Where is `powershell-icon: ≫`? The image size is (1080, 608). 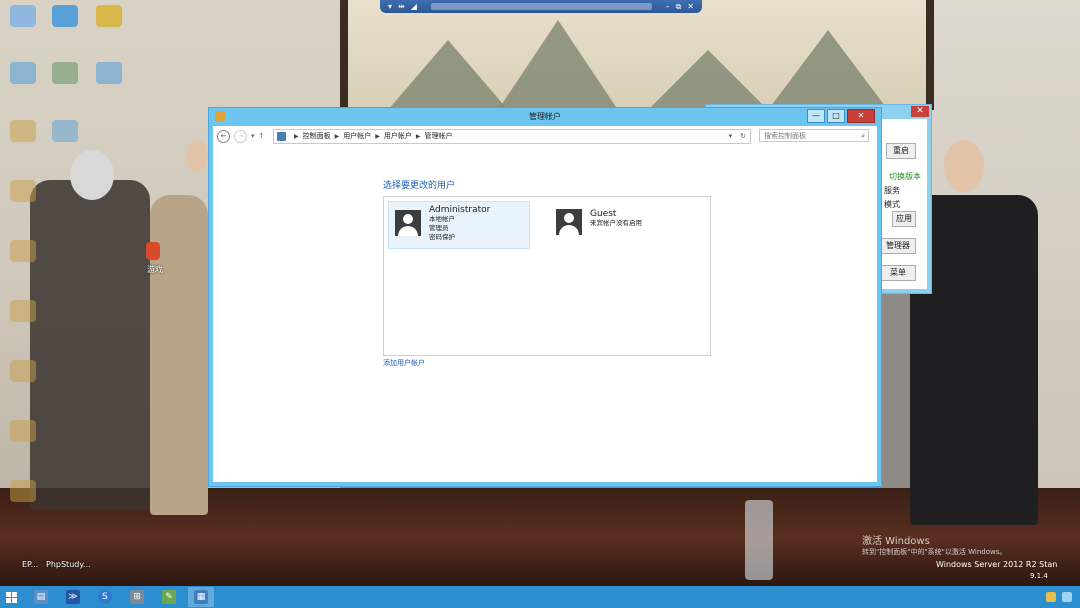
powershell-icon: ≫ is located at coordinates (73, 597).